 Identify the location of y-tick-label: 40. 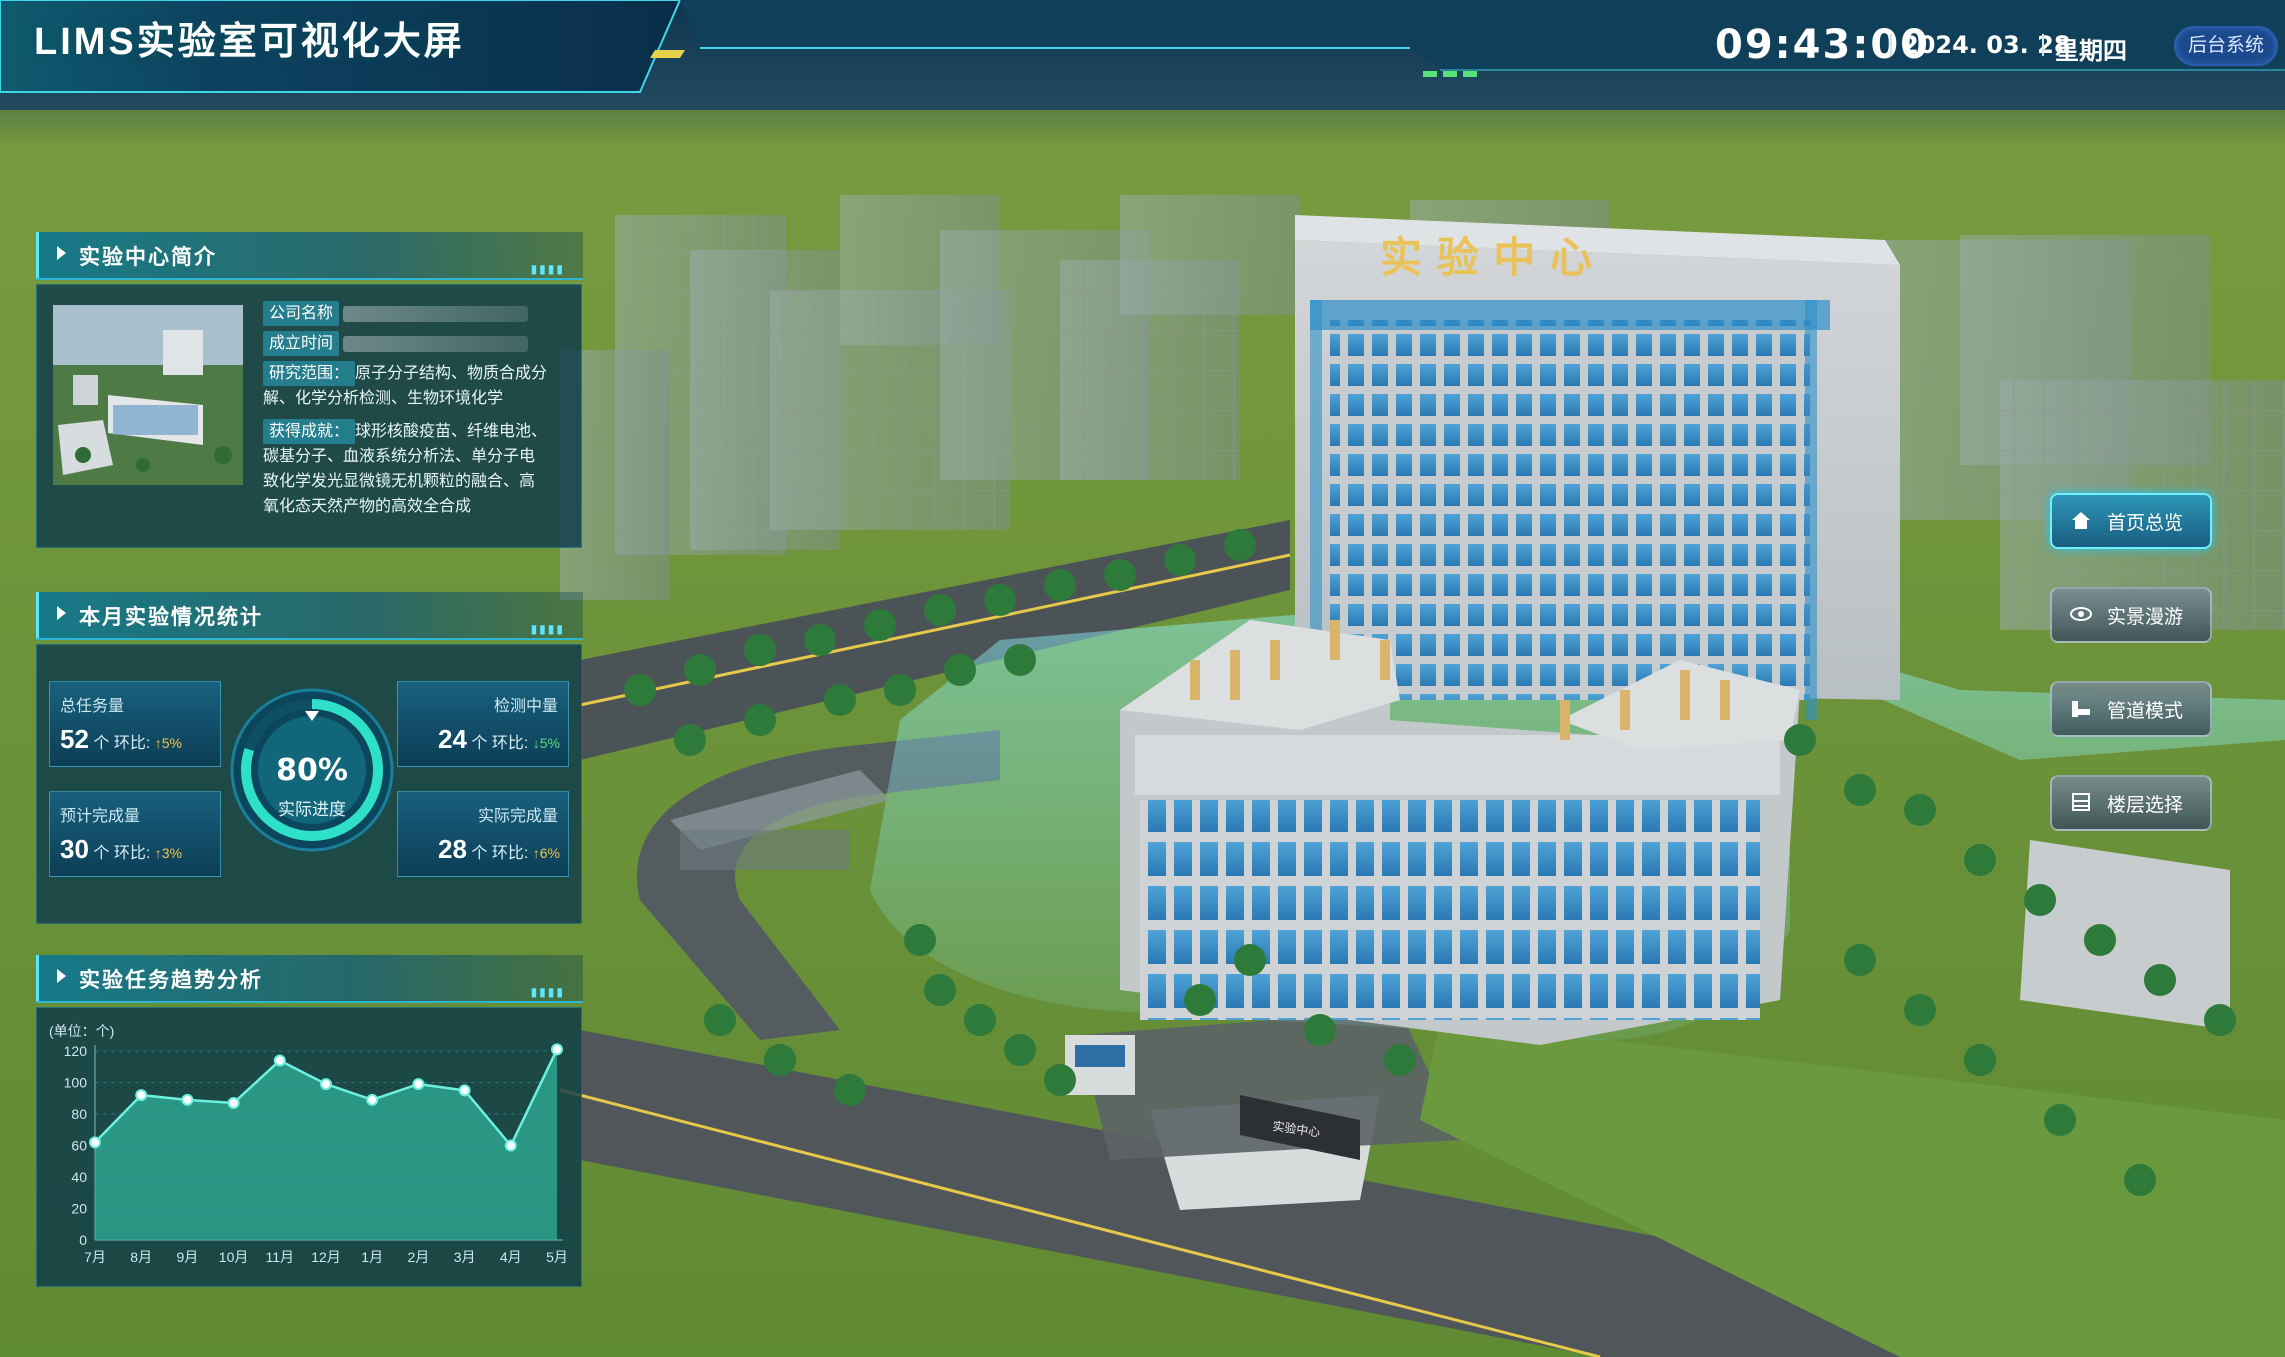
(79, 1177).